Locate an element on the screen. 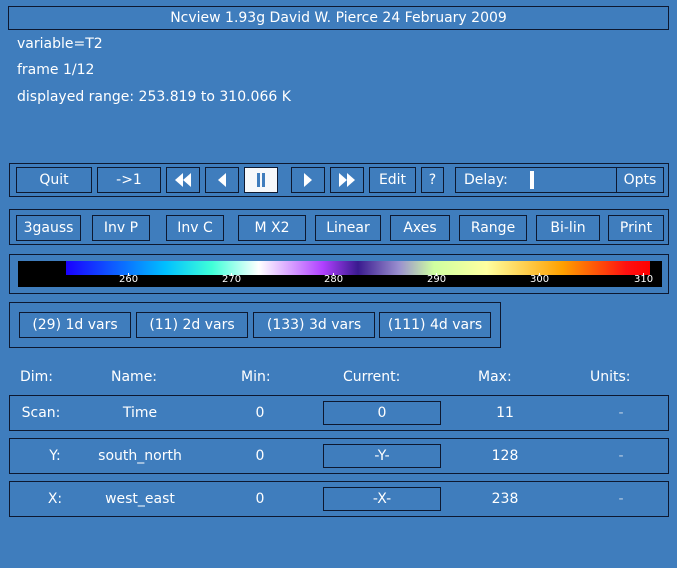 The height and width of the screenshot is (568, 677). step-forward-icon is located at coordinates (308, 180).